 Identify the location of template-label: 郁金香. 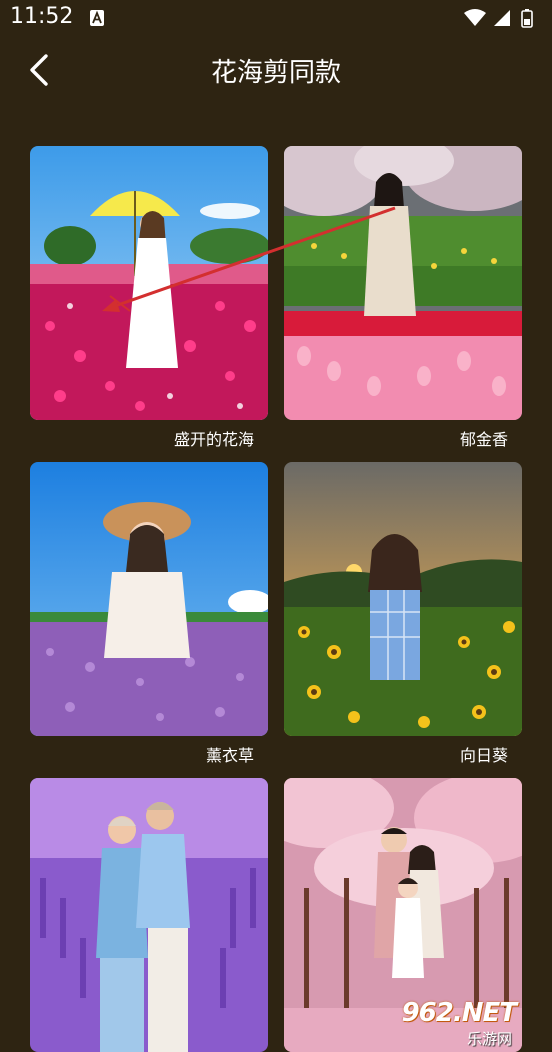
(483, 439).